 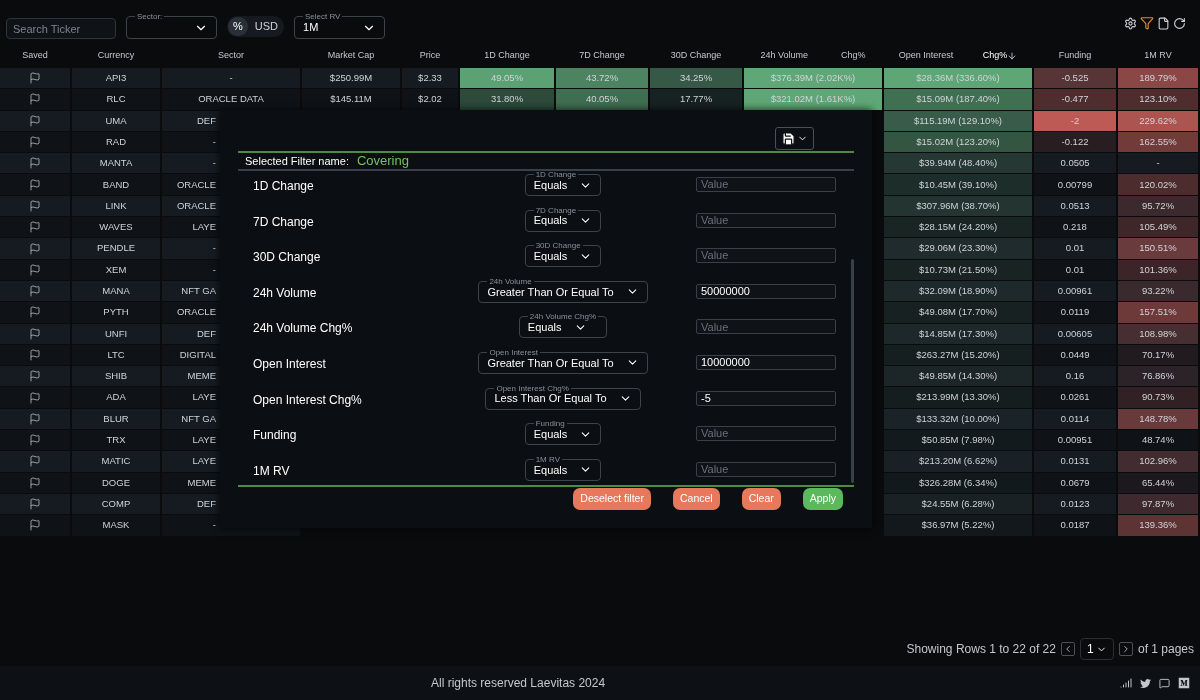 What do you see at coordinates (1184, 683) in the screenshot?
I see `medium-icon` at bounding box center [1184, 683].